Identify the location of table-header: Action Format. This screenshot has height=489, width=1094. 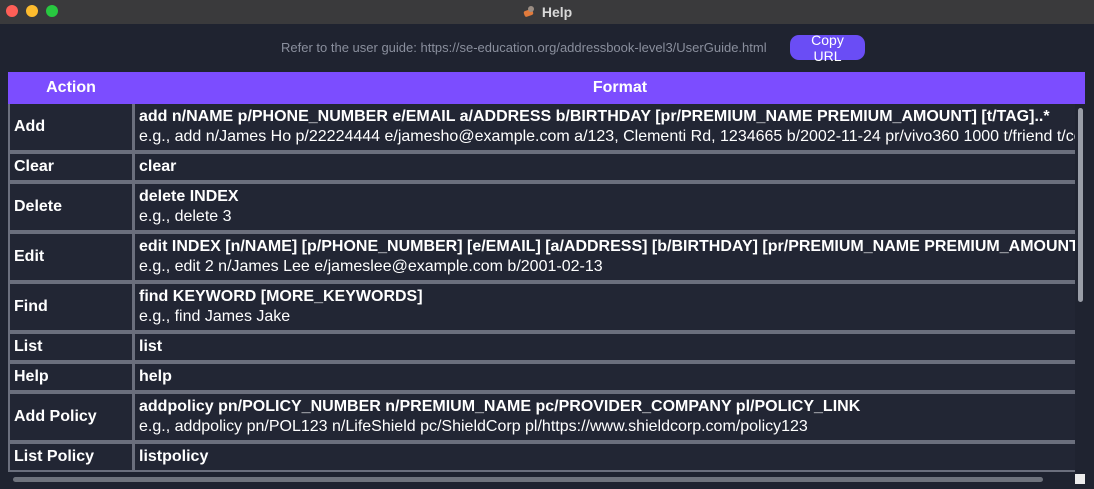
(546, 88).